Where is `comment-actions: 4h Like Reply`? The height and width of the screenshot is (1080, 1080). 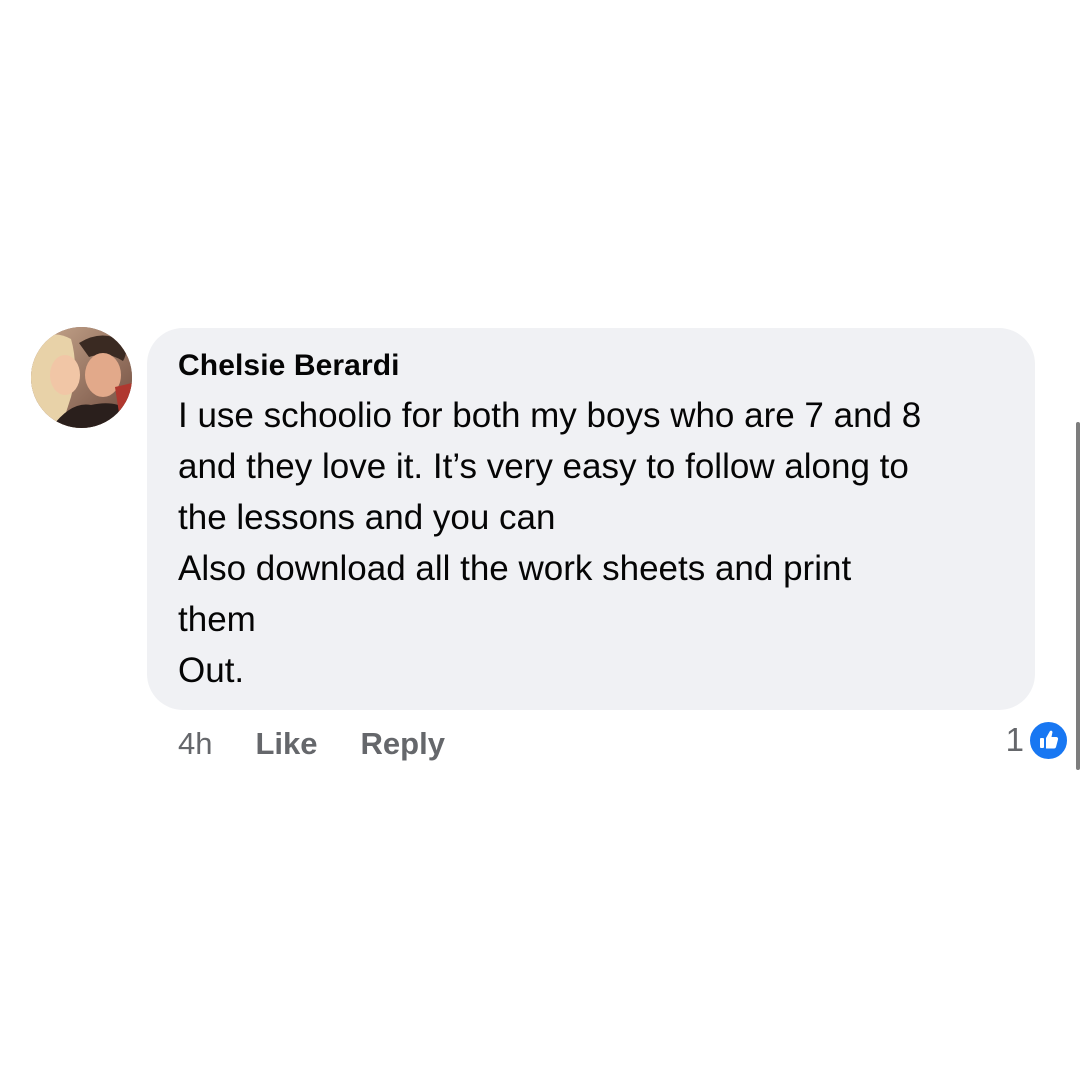 comment-actions: 4h Like Reply is located at coordinates (333, 744).